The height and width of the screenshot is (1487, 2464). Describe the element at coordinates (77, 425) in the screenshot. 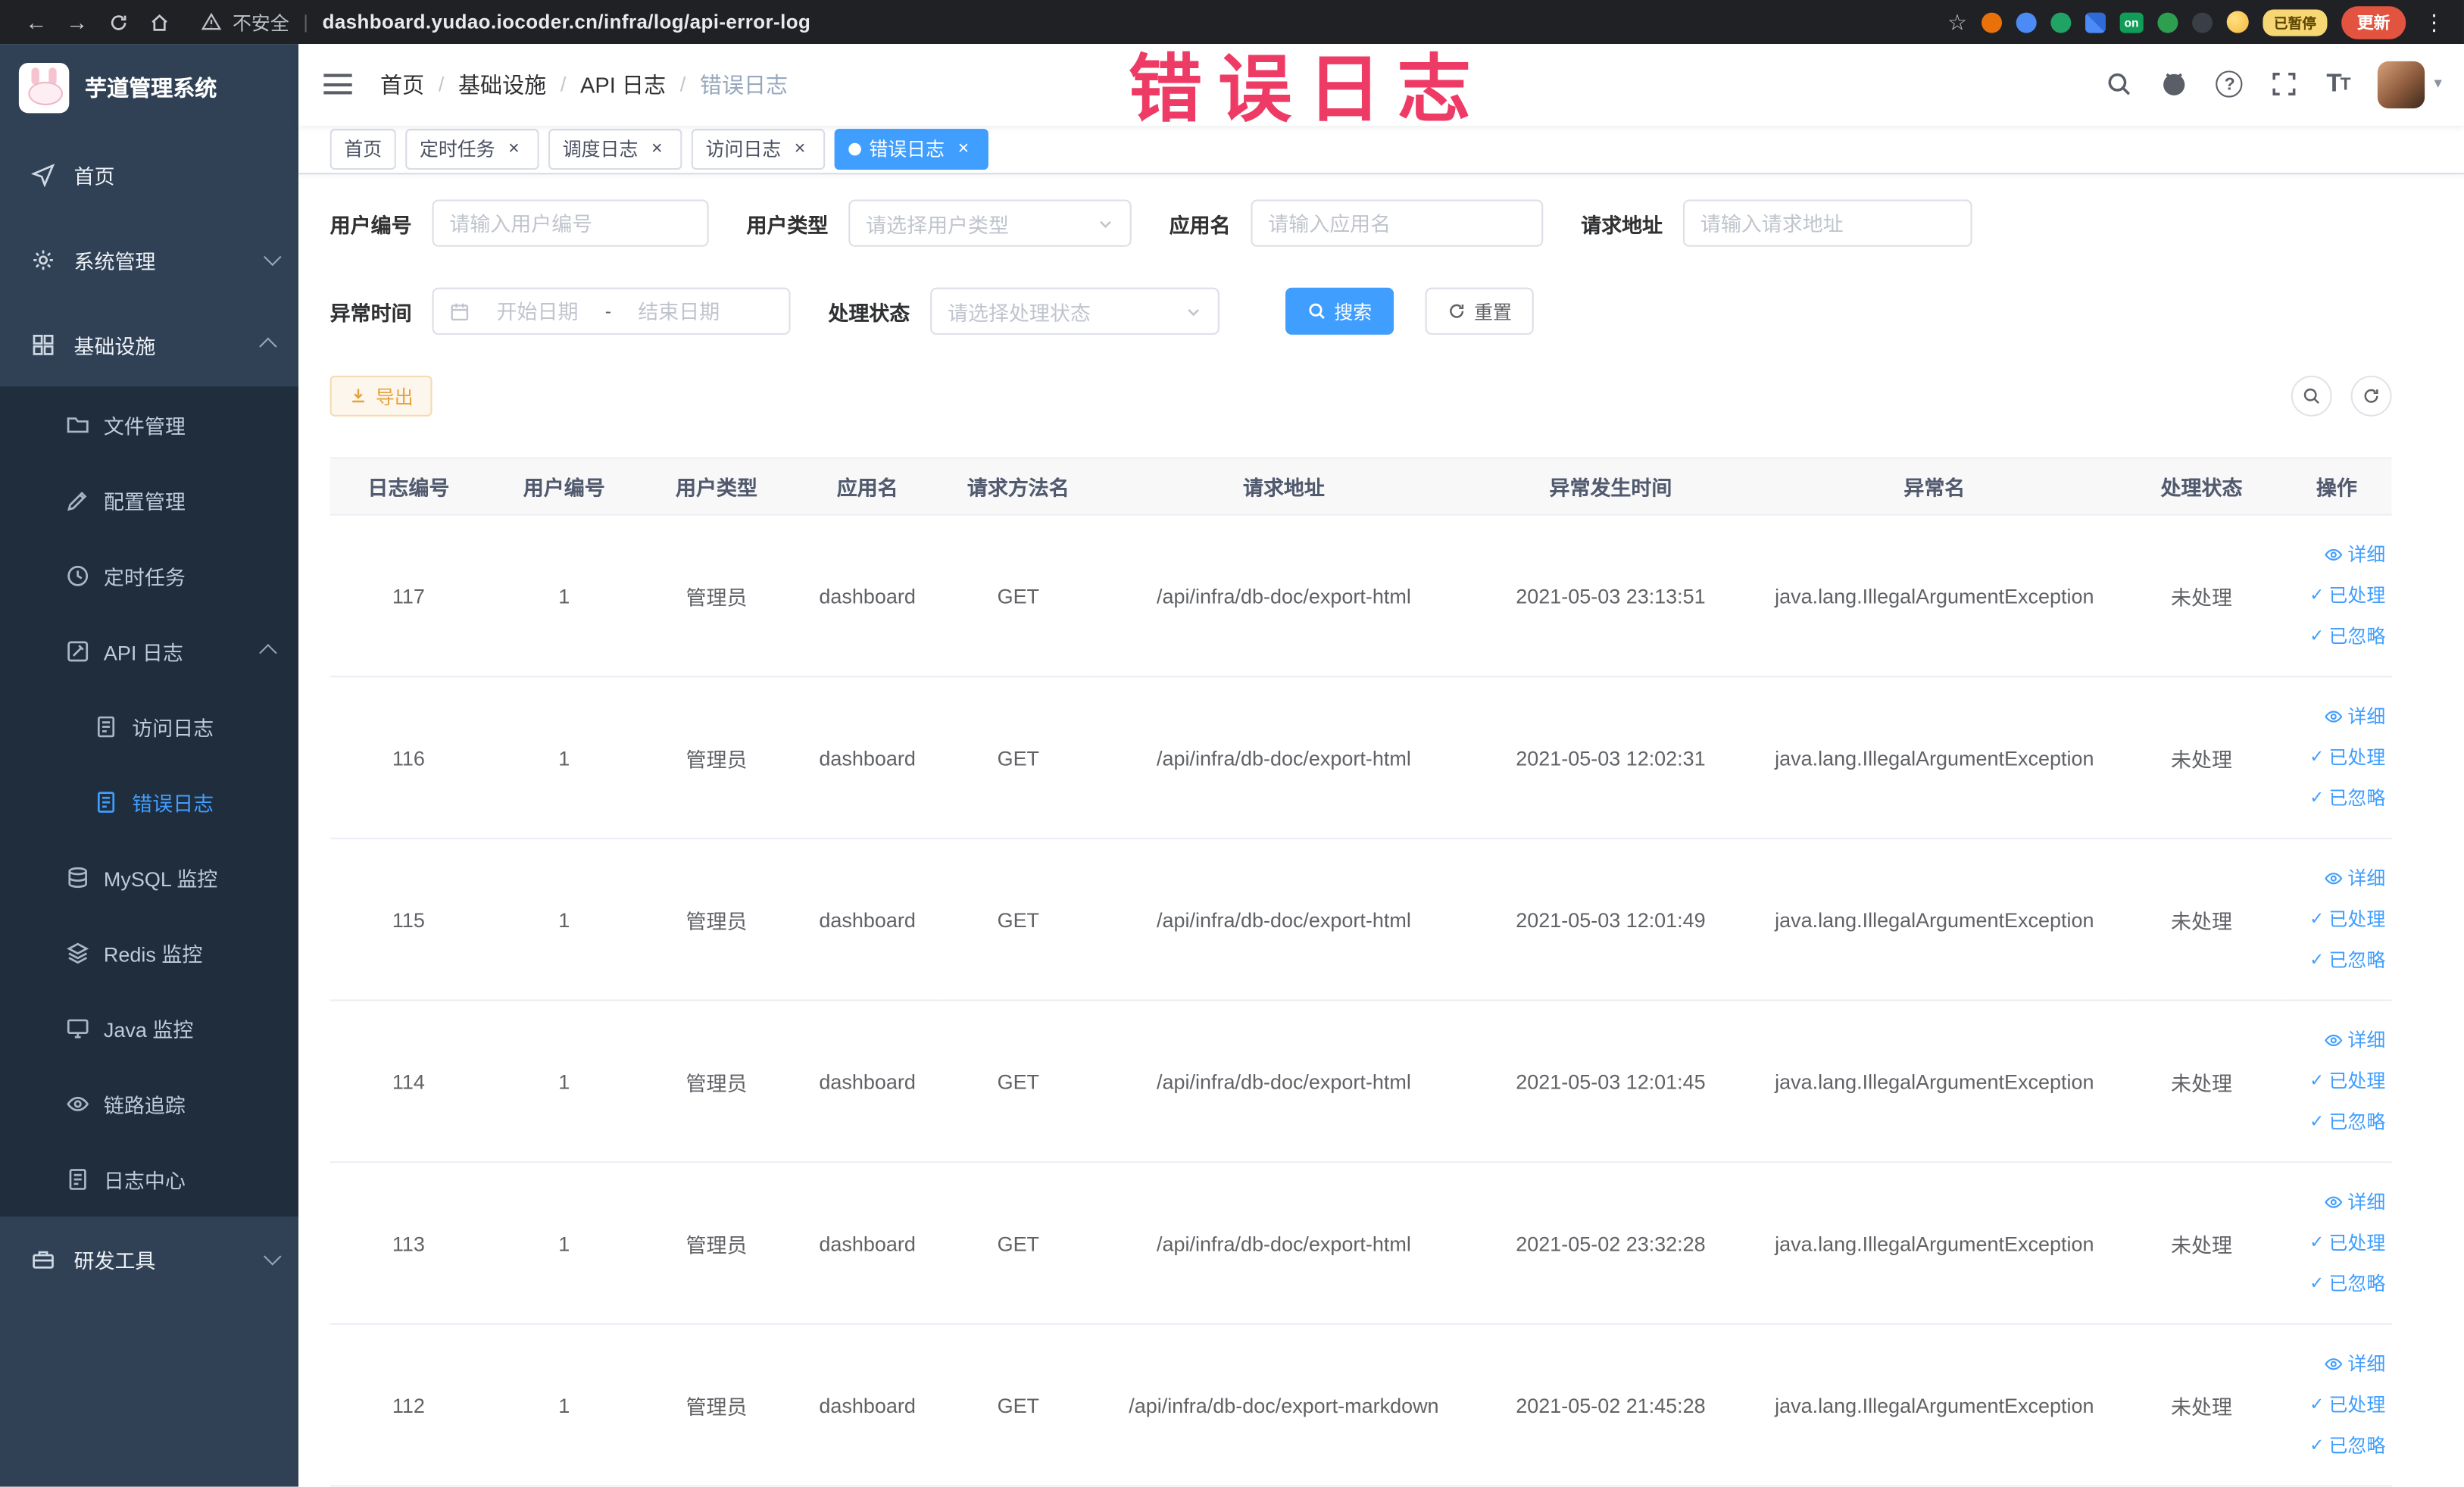

I see `folder-icon` at that location.